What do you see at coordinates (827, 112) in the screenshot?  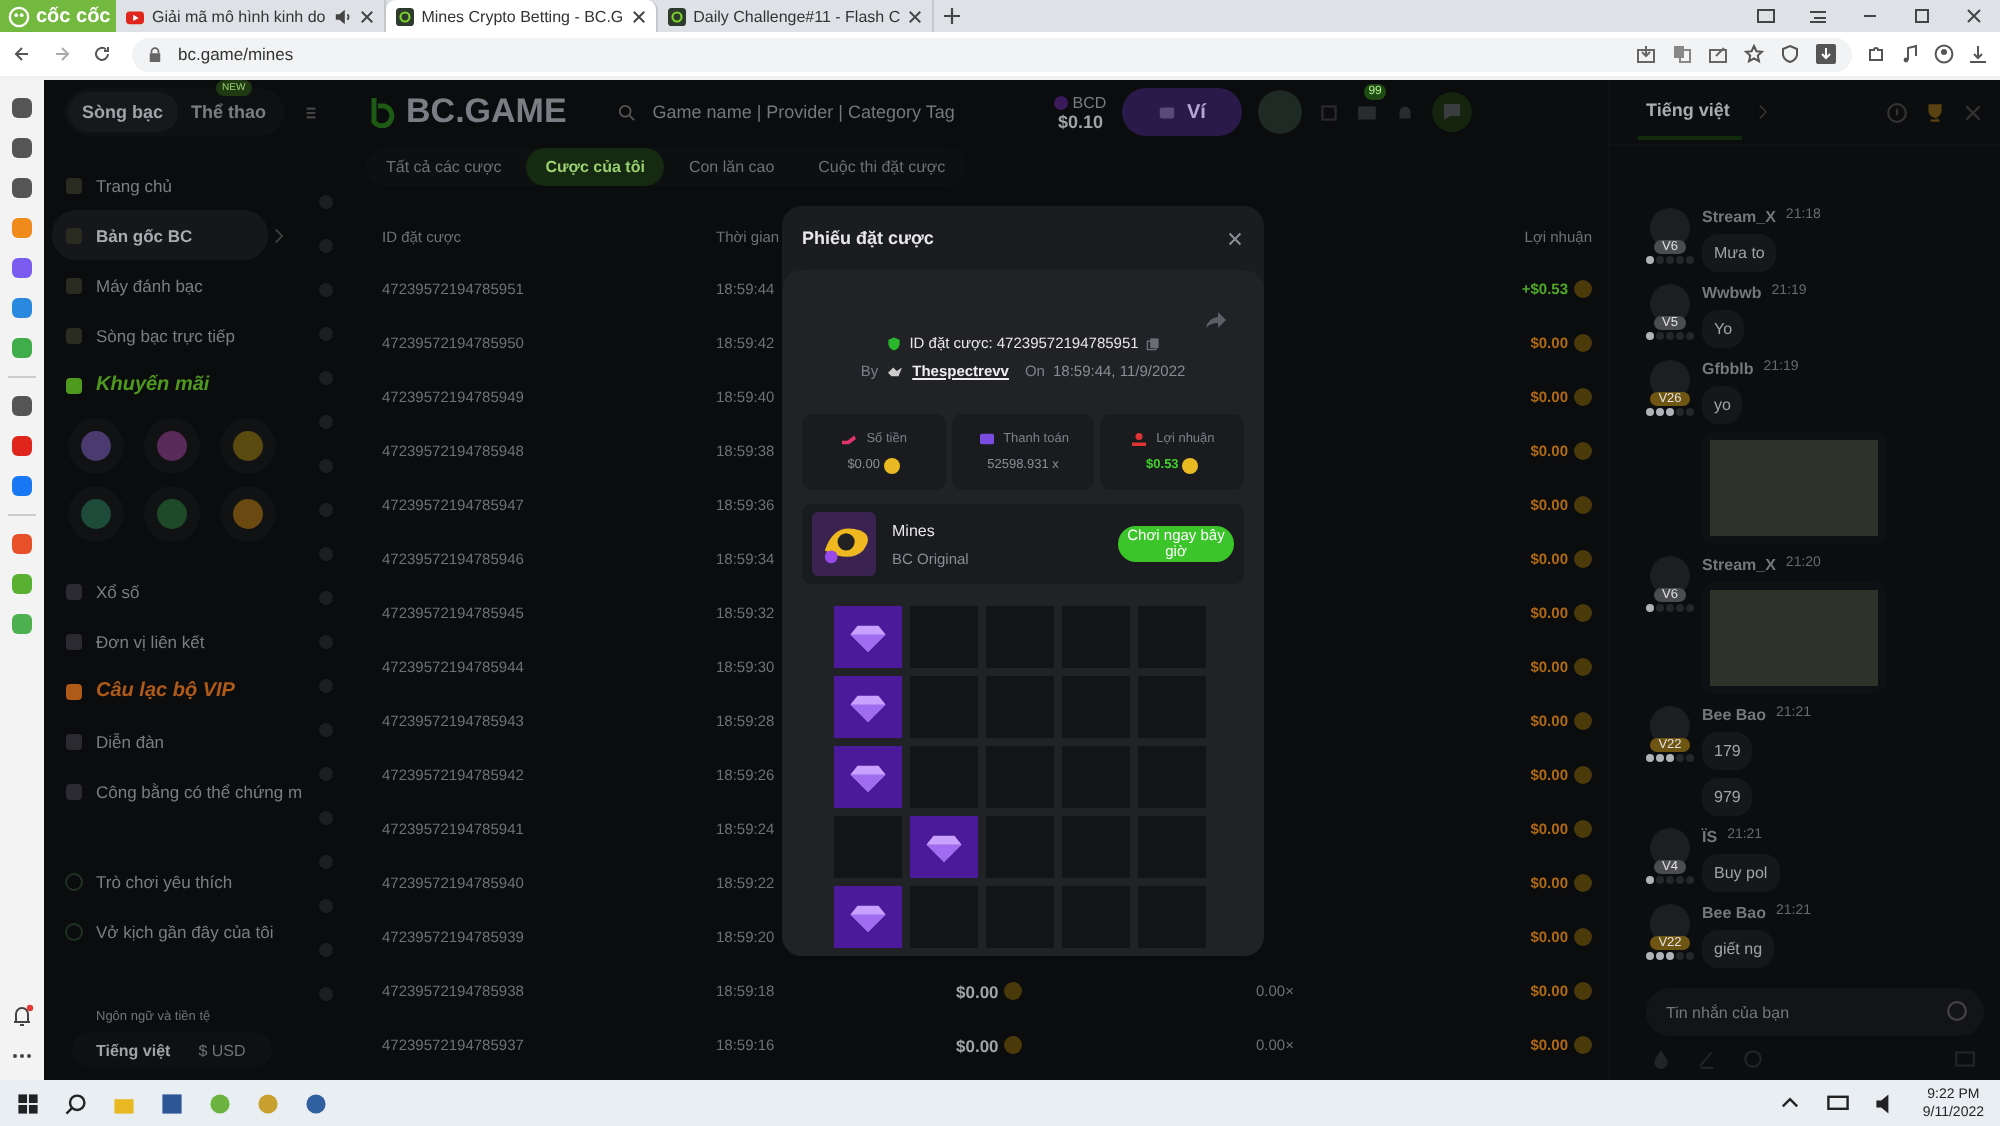 I see `search-field: Game name | Provider | Category Tag` at bounding box center [827, 112].